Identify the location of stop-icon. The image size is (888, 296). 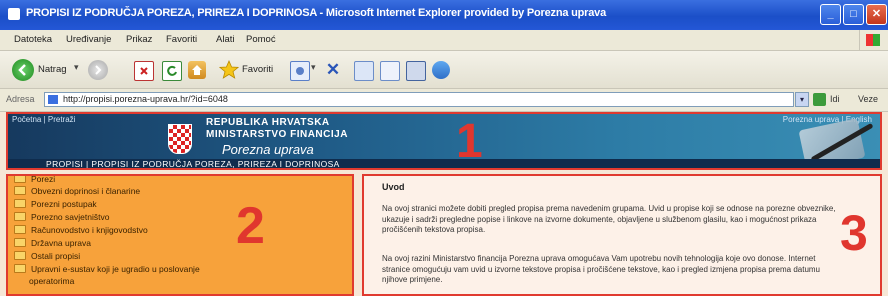
(144, 71).